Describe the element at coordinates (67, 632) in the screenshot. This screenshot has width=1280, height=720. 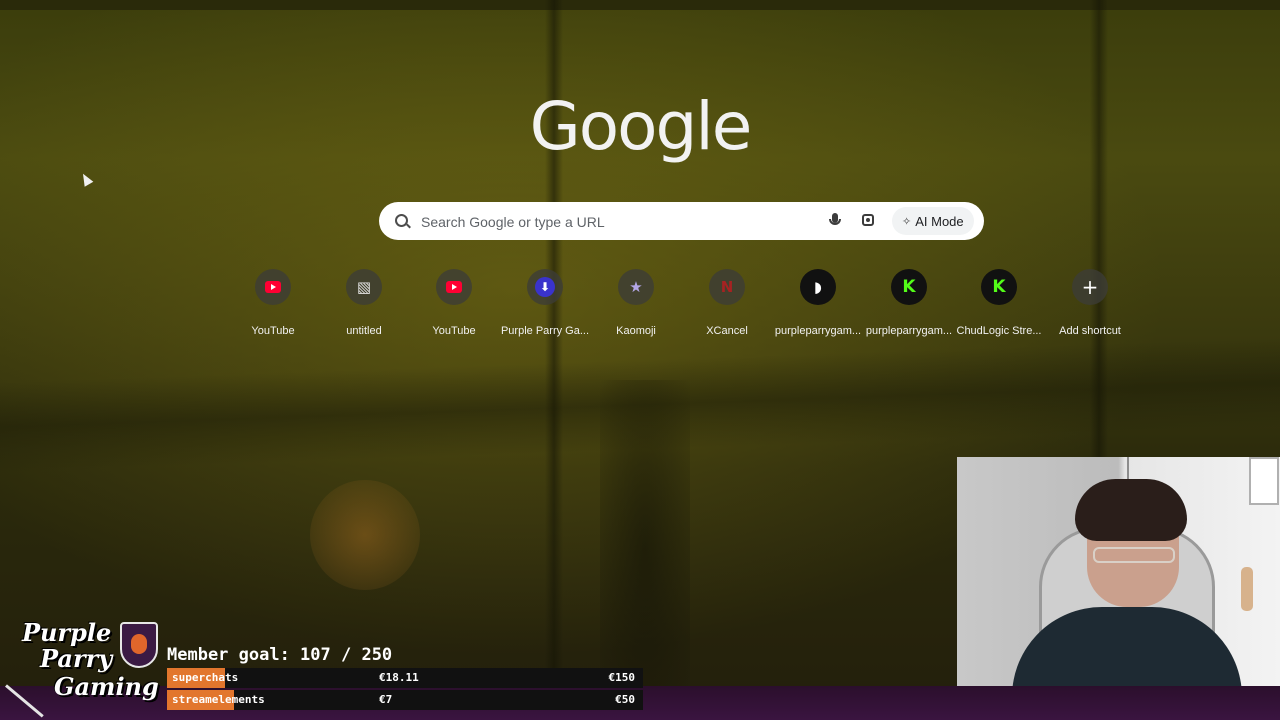
I see `brand-line-1: Purple` at that location.